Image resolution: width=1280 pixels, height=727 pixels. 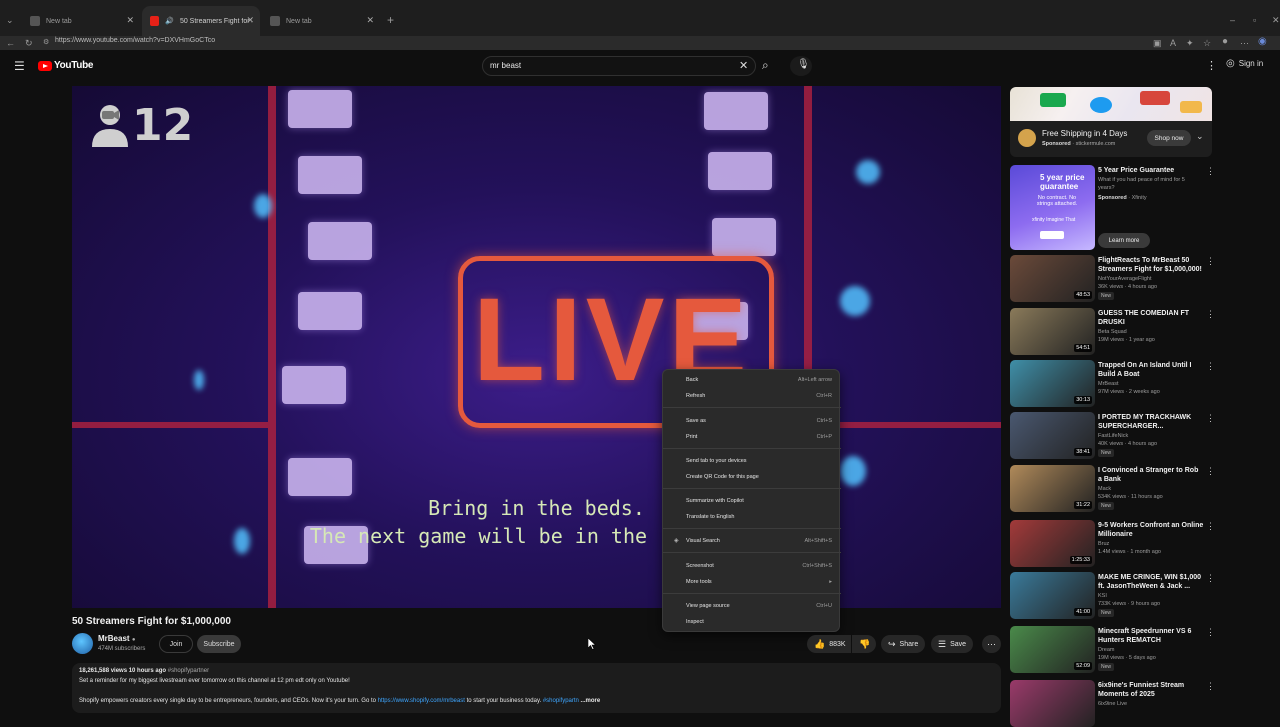 I want to click on subscribe-button: Subscribe, so click(x=219, y=644).